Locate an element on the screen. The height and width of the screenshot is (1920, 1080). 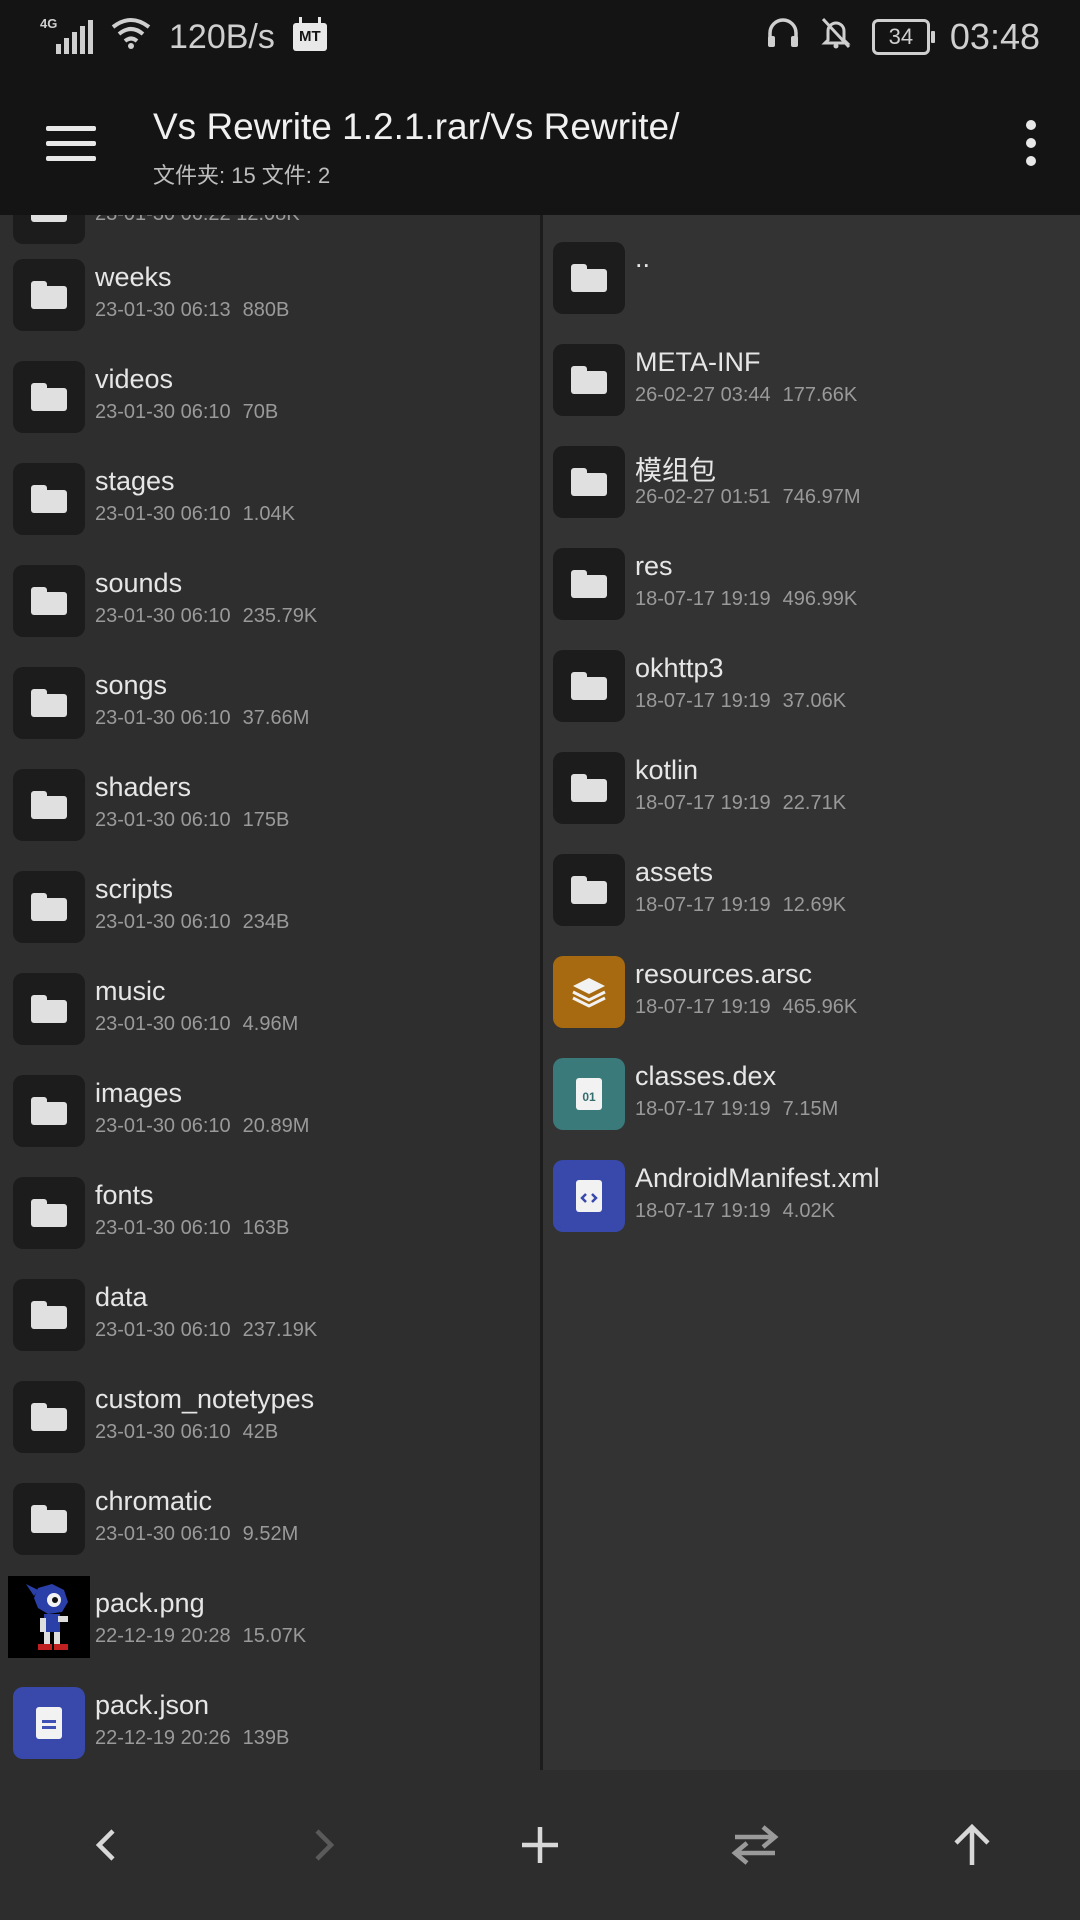
binary-file-icon: 01 is located at coordinates (589, 1094).